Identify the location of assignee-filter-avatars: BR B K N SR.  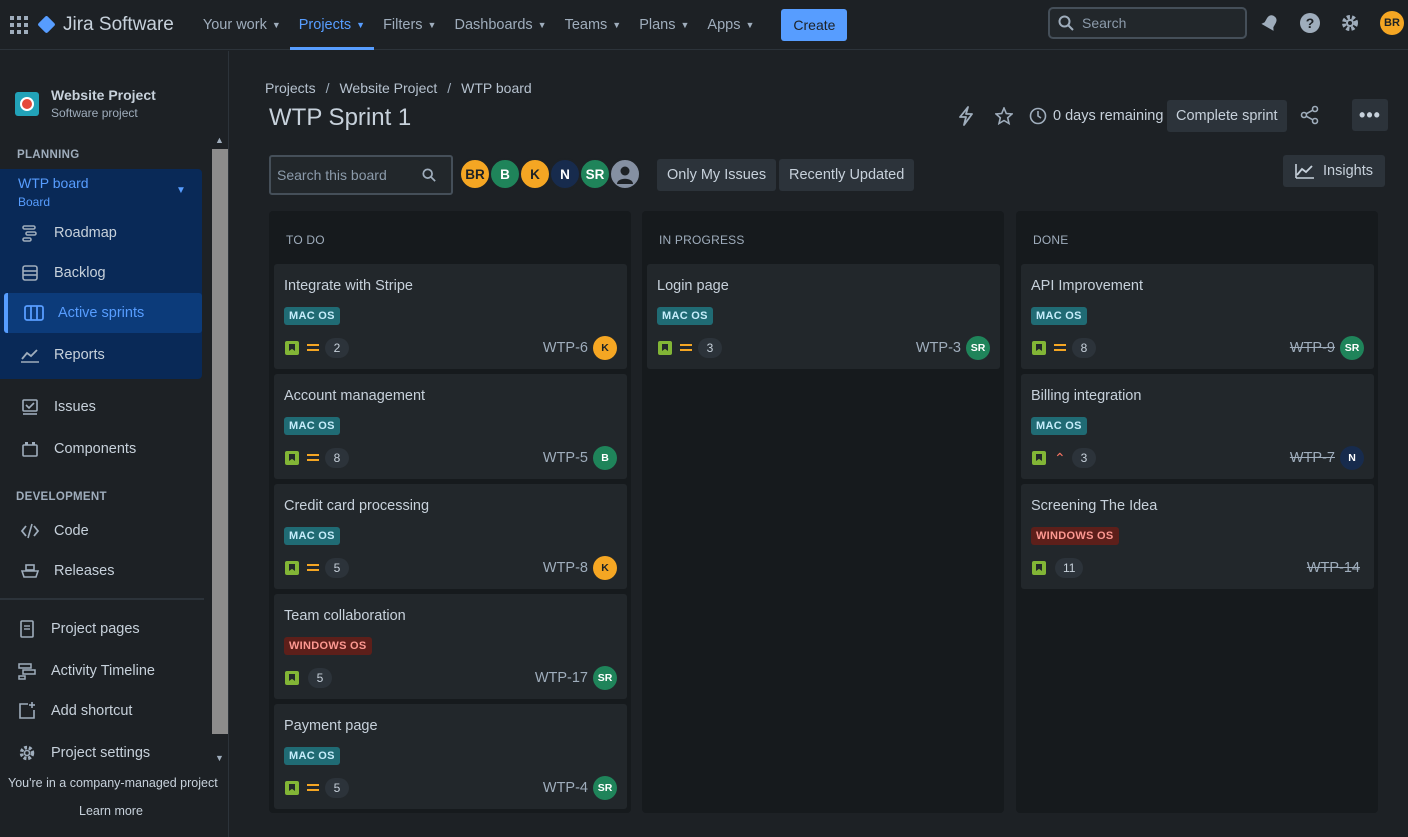
(550, 174).